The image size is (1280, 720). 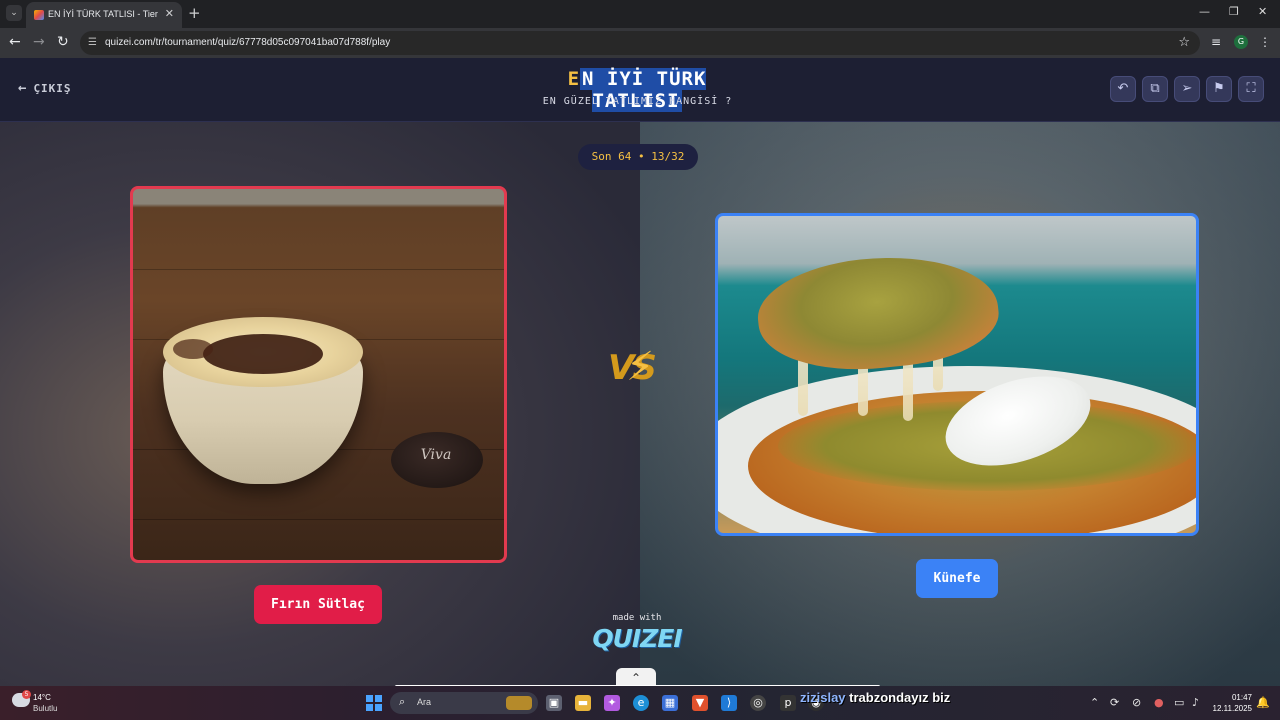 What do you see at coordinates (1159, 702) in the screenshot?
I see `microphone-icon: ●` at bounding box center [1159, 702].